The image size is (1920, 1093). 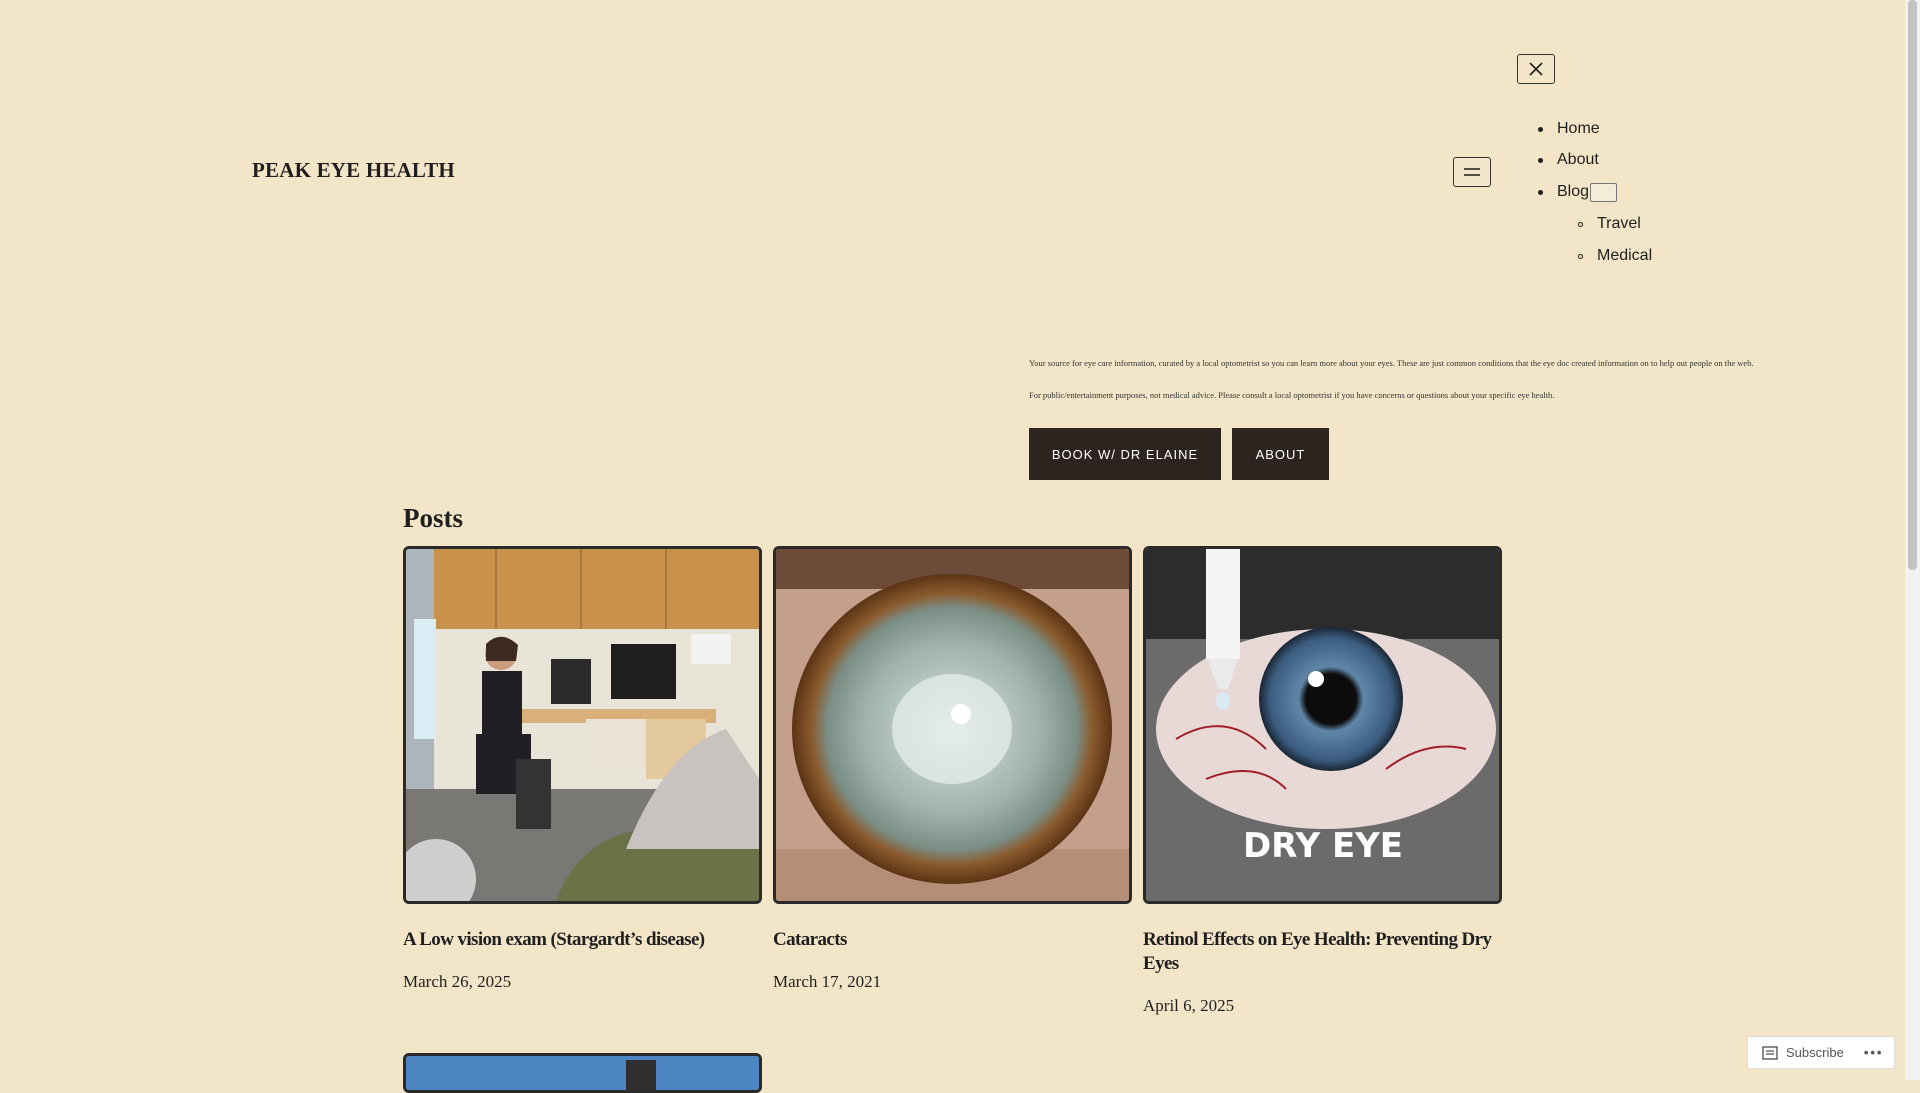 I want to click on subscribe-label: Subscribe, so click(x=1815, y=1052).